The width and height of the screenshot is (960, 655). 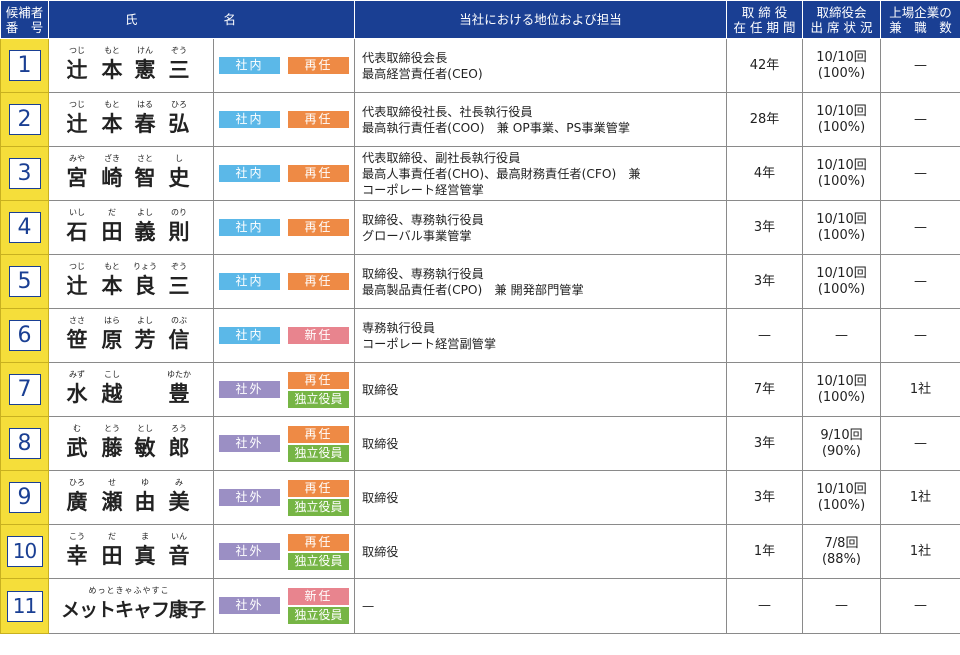 I want to click on candidate-number-cell: 10, so click(x=24, y=551).